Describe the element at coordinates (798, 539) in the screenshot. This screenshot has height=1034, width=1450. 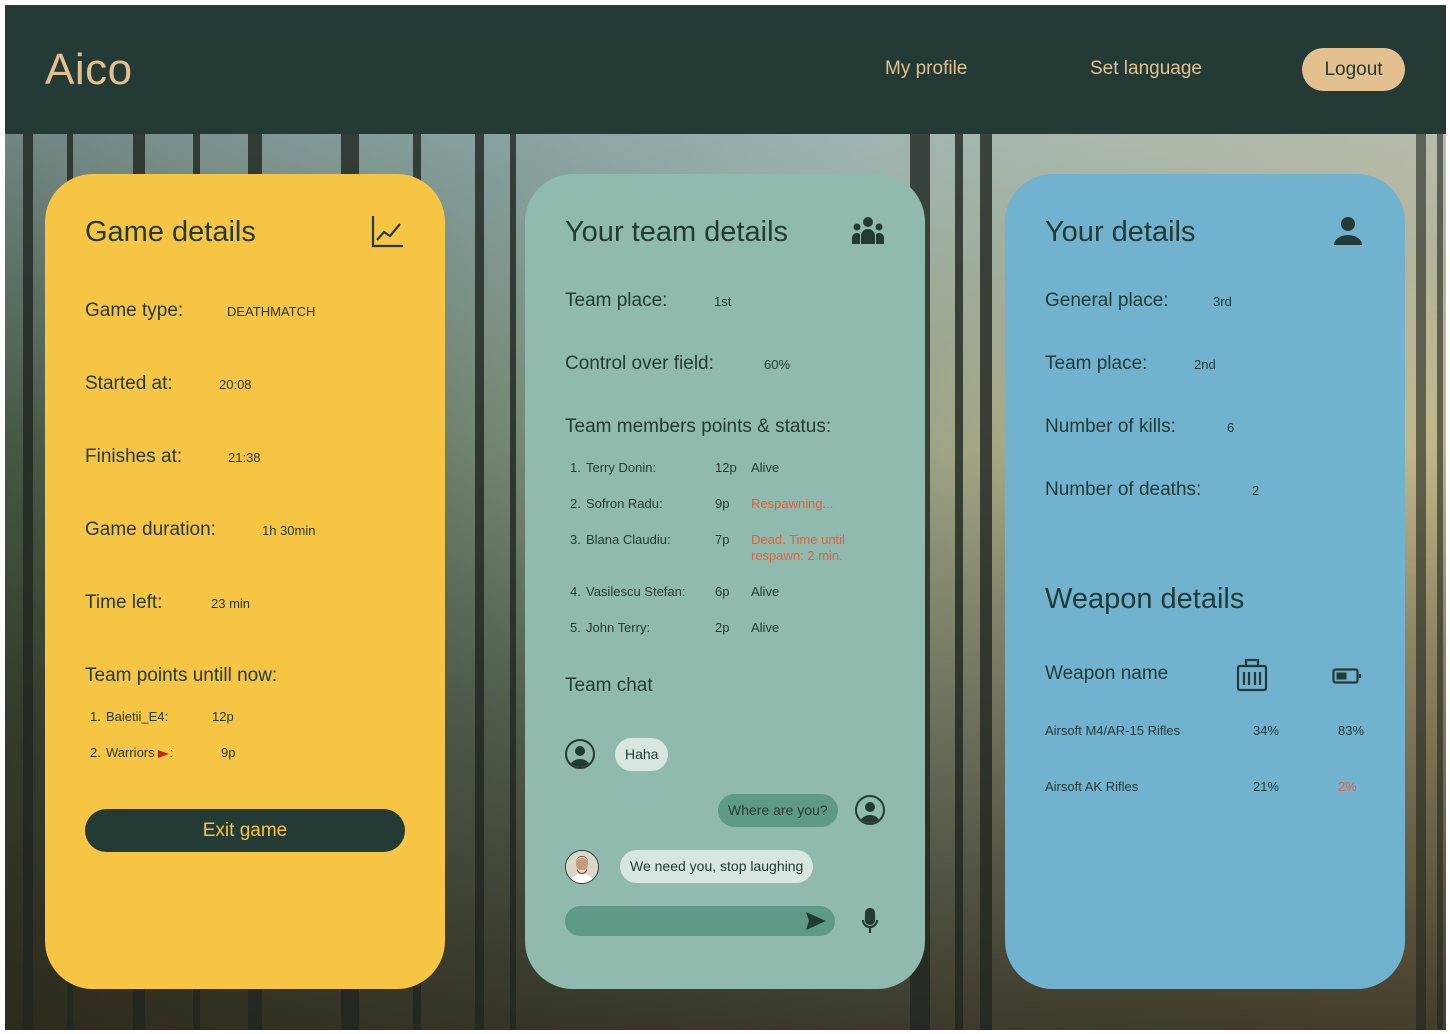
I see `member-status: Dead. Time until` at that location.